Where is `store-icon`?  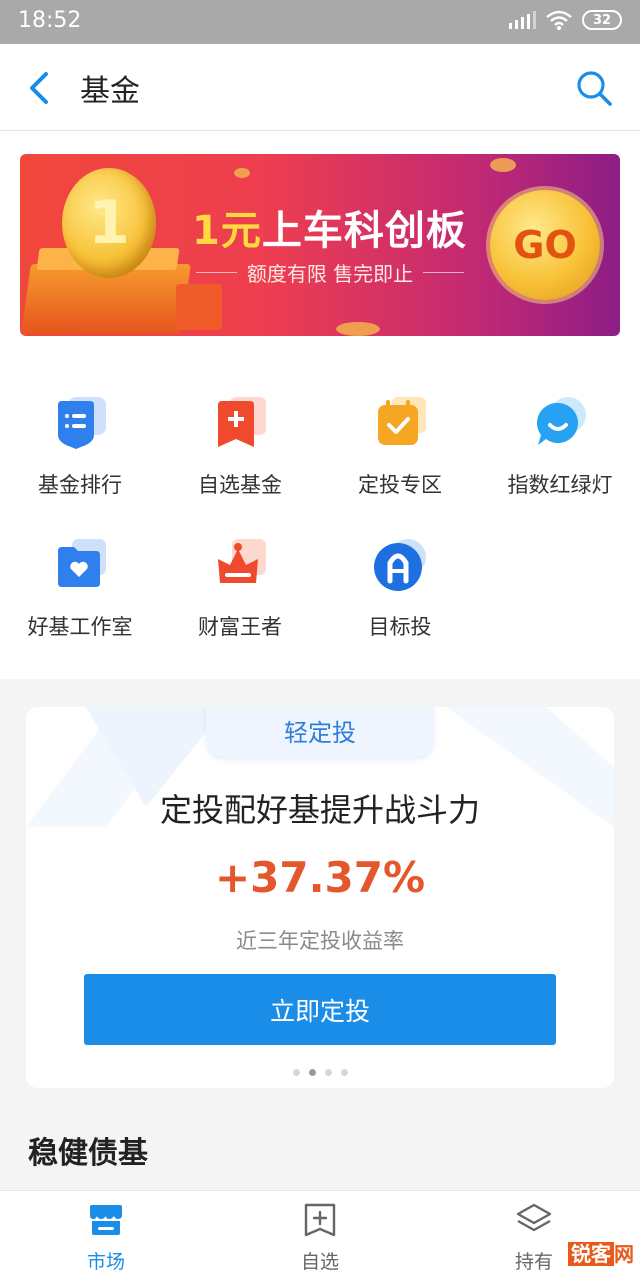
store-icon is located at coordinates (106, 1220).